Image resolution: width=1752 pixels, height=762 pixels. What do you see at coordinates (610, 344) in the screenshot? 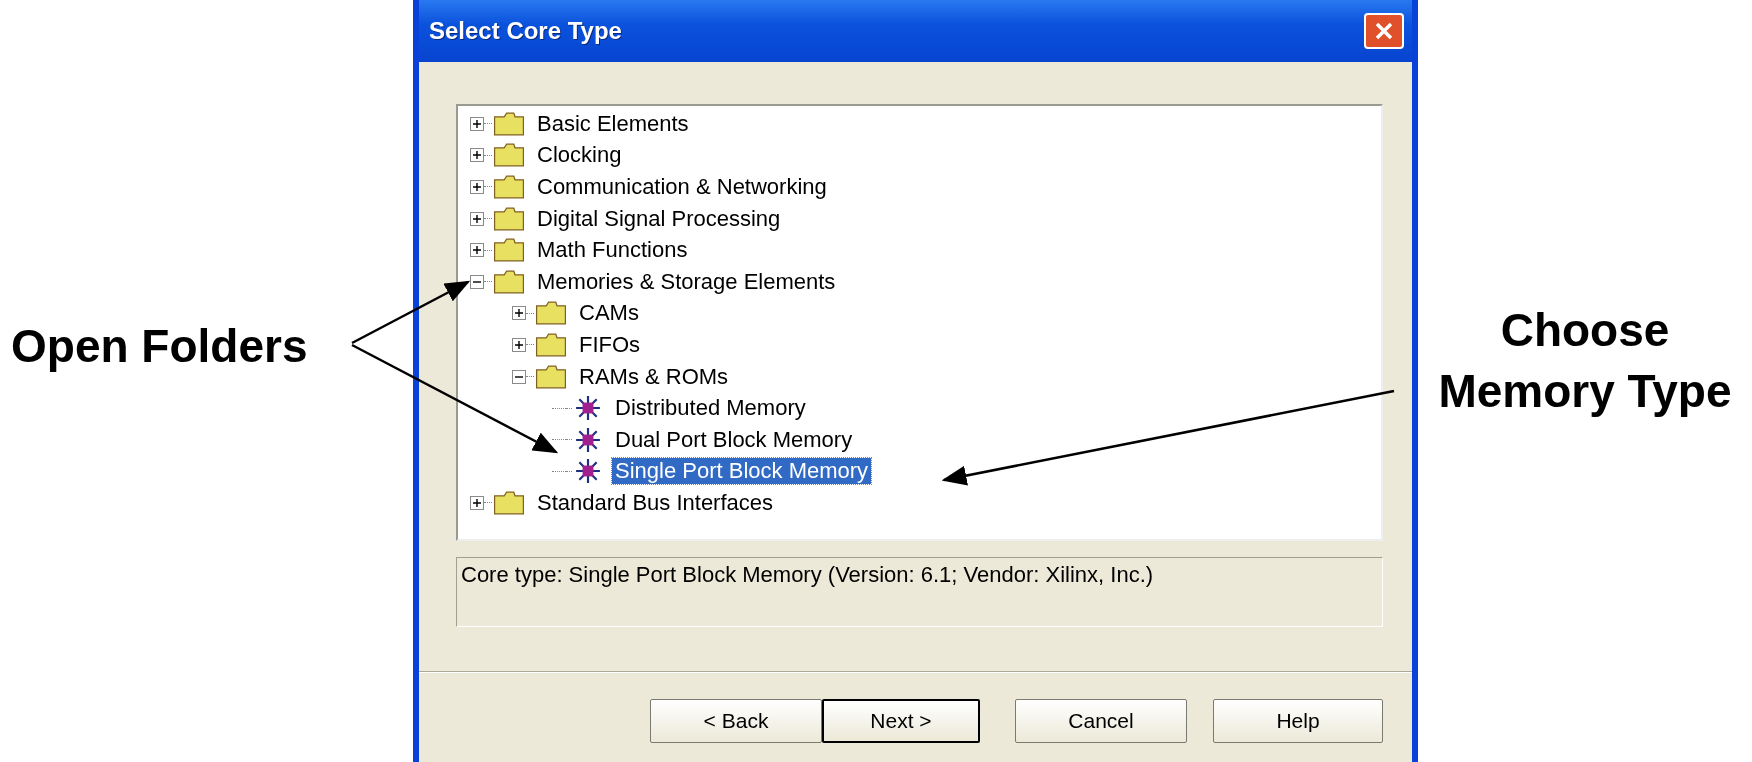
I see `tree-item: FIFOs` at bounding box center [610, 344].